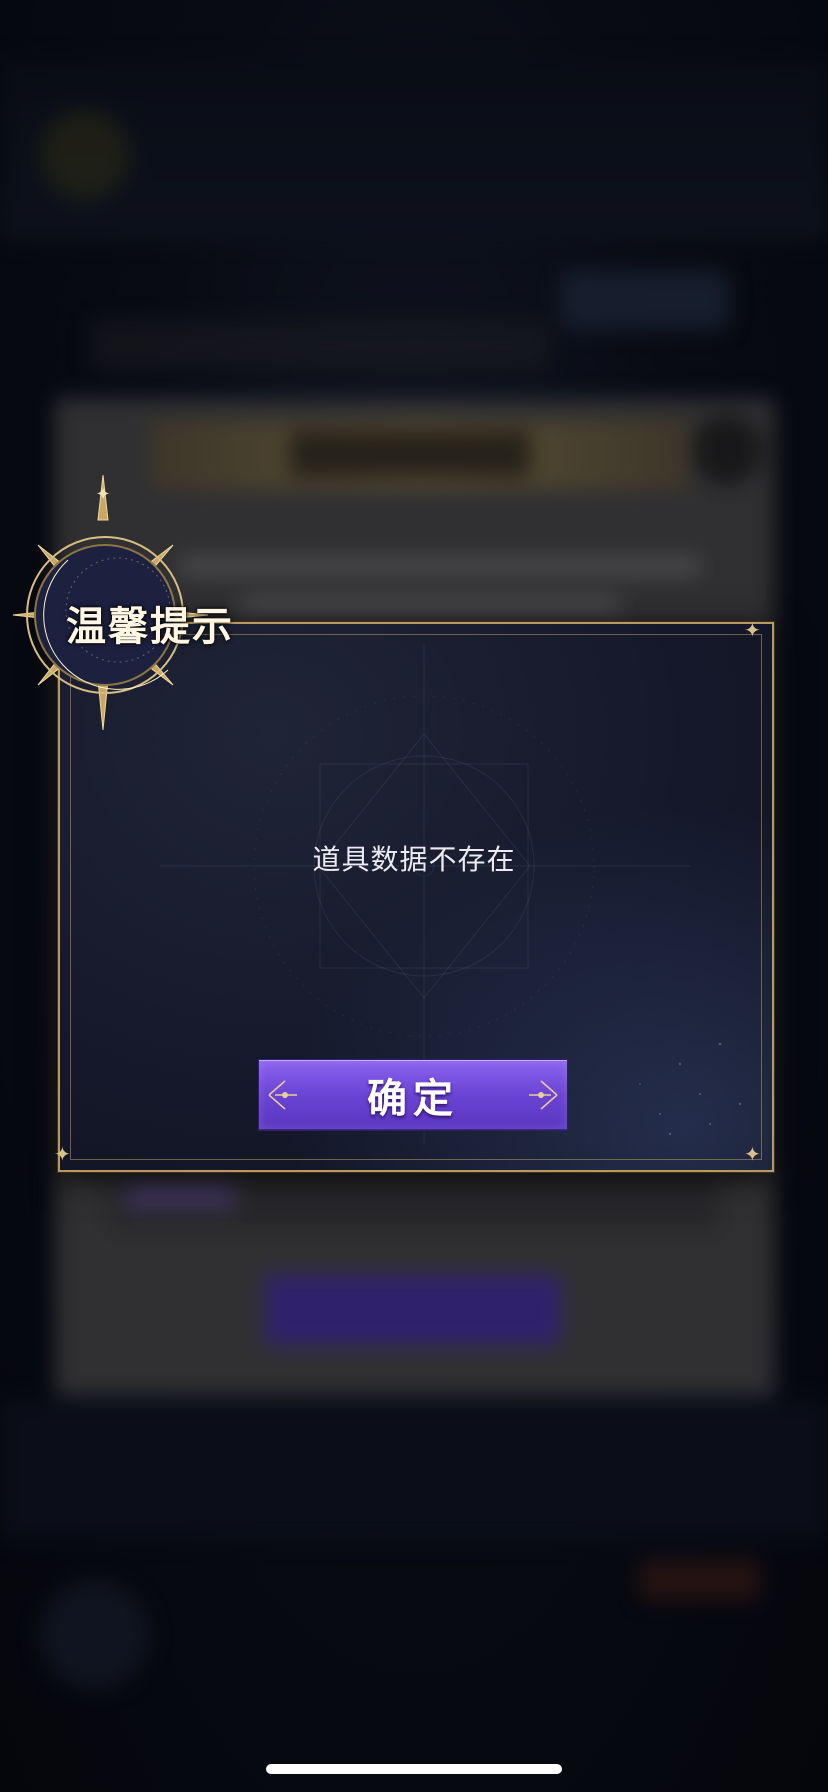 The height and width of the screenshot is (1792, 828). What do you see at coordinates (150, 626) in the screenshot?
I see `dialog-title: 温馨提示` at bounding box center [150, 626].